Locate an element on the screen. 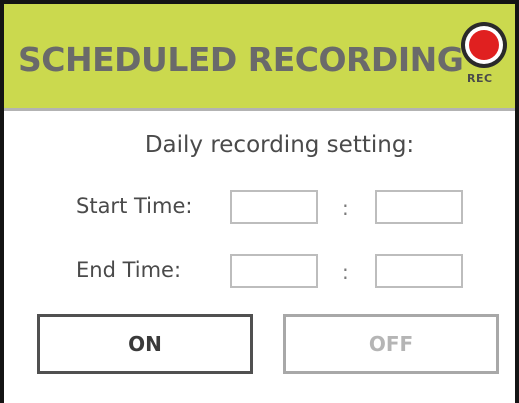 The width and height of the screenshot is (519, 403). record-dot is located at coordinates (484, 45).